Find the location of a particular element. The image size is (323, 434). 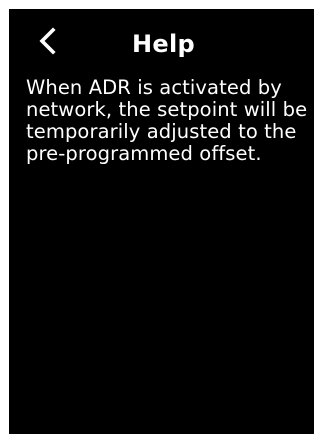

page-title: Help is located at coordinates (163, 44).